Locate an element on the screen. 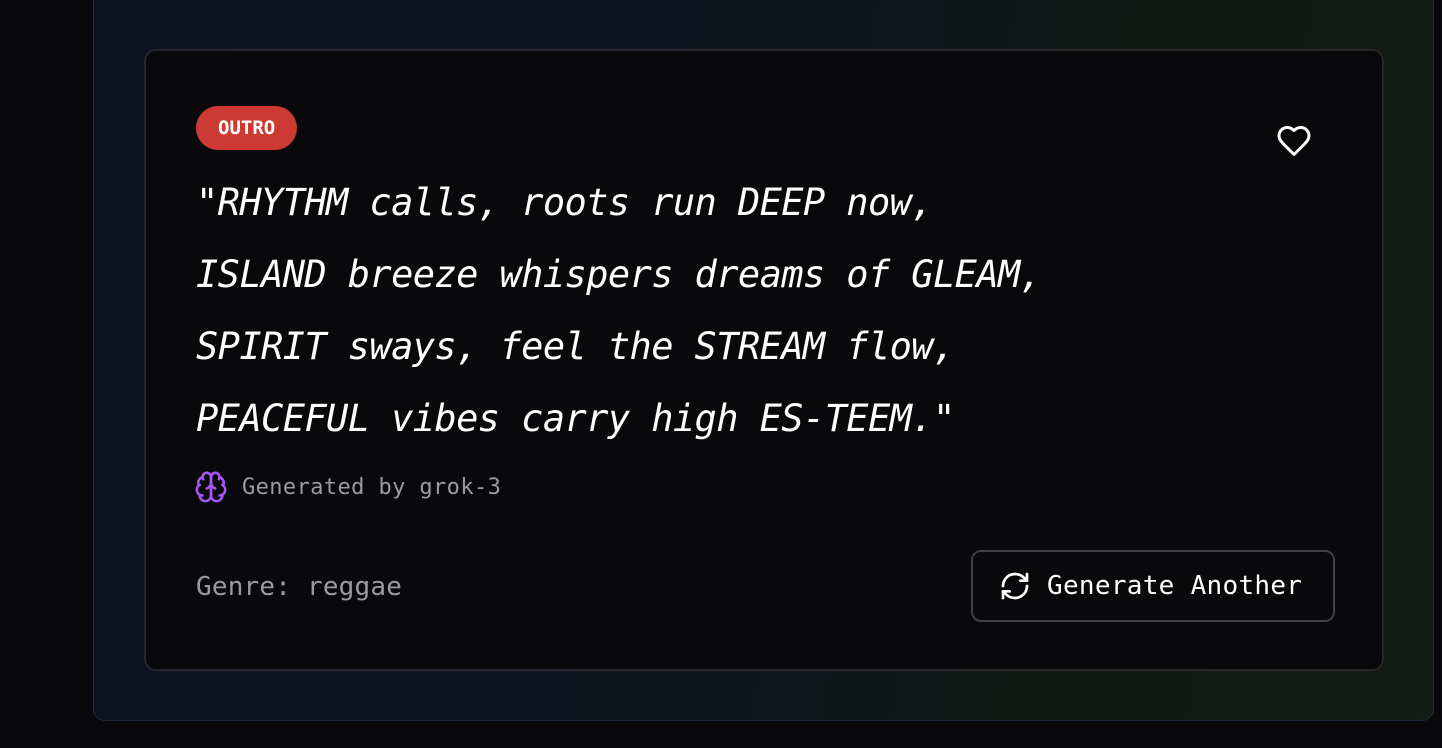 This screenshot has height=748, width=1442. genre-label: Genre: reggae is located at coordinates (299, 587).